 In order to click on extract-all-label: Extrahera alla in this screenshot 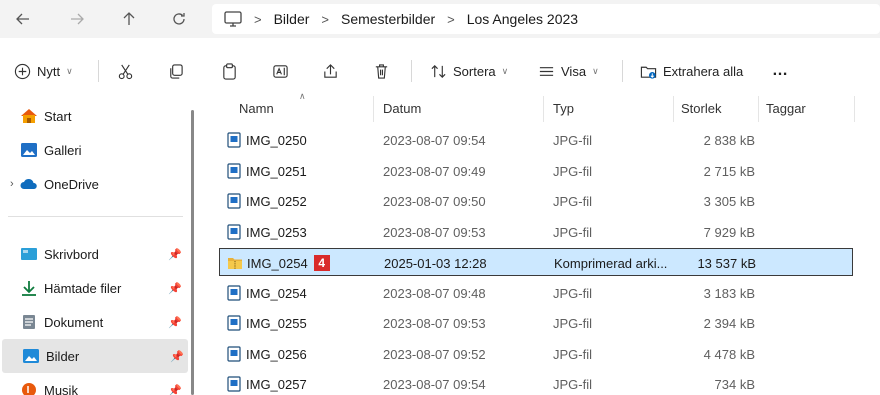, I will do `click(703, 71)`.